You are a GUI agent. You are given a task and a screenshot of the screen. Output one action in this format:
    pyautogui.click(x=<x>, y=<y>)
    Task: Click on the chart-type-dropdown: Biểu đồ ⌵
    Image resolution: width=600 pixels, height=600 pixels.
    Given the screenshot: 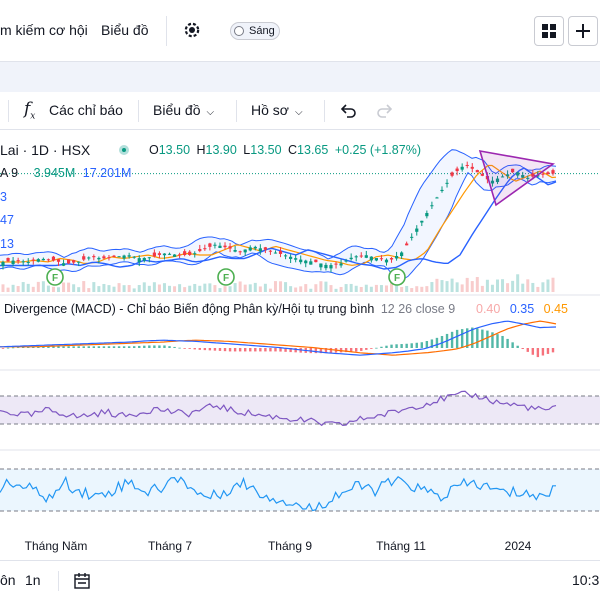 What is the action you would take?
    pyautogui.click(x=183, y=110)
    